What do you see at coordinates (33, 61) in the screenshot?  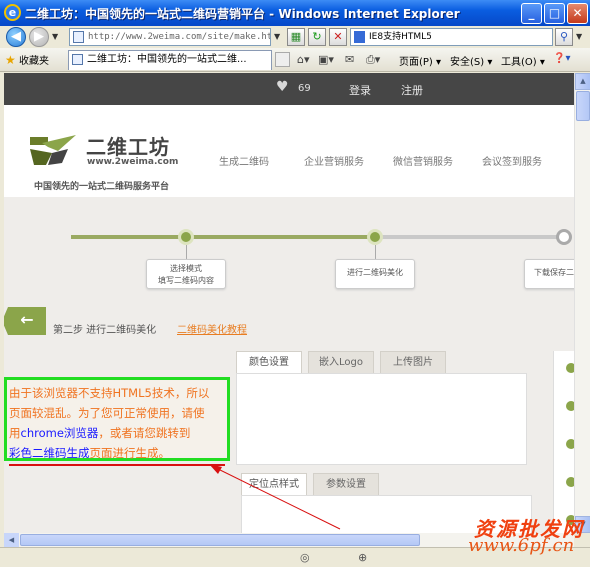 I see `favorites-label: 收藏夹` at bounding box center [33, 61].